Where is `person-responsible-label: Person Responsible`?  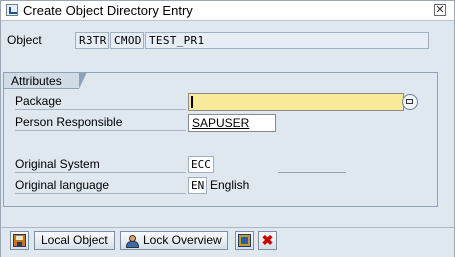 person-responsible-label: Person Responsible is located at coordinates (69, 122).